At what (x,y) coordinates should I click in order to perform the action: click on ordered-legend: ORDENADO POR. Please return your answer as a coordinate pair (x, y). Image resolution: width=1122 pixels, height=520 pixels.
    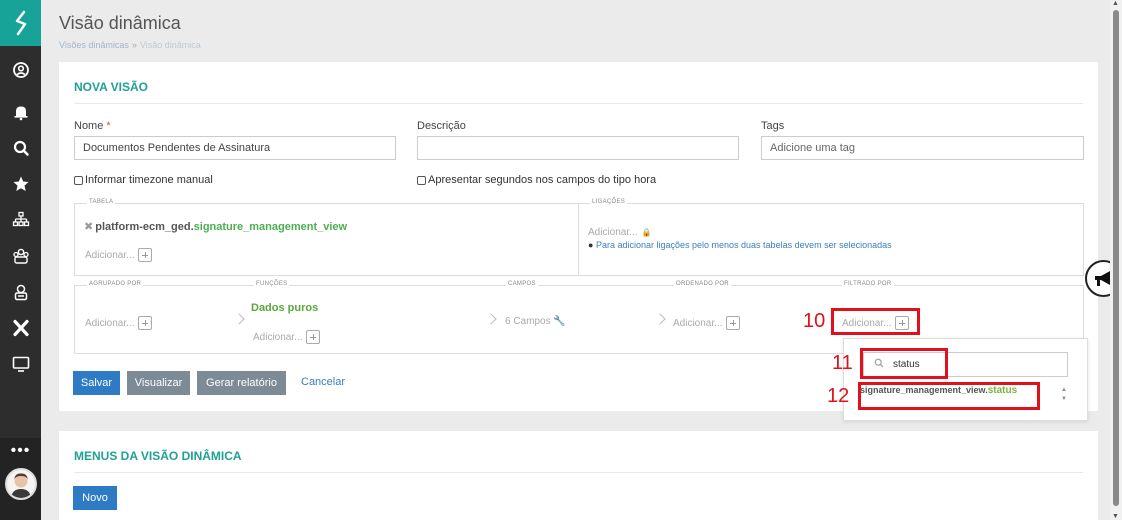
    Looking at the image, I should click on (702, 284).